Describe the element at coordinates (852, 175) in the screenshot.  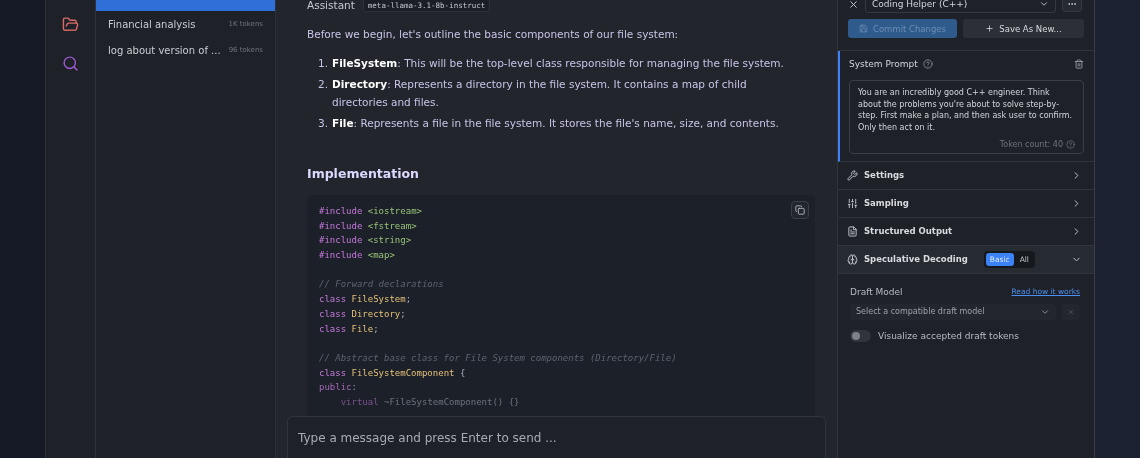
I see `wrench-icon` at that location.